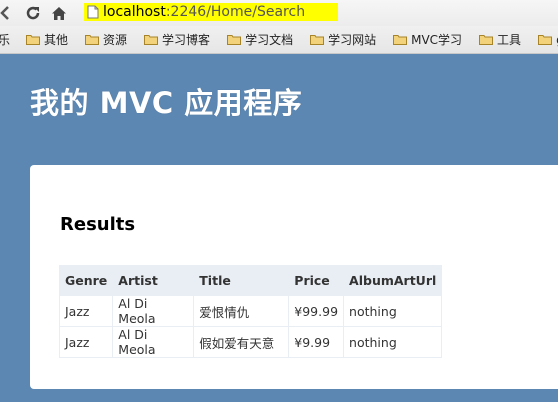 Image resolution: width=558 pixels, height=402 pixels. What do you see at coordinates (166, 103) in the screenshot?
I see `site-title: 我的 MVC 应用程序` at bounding box center [166, 103].